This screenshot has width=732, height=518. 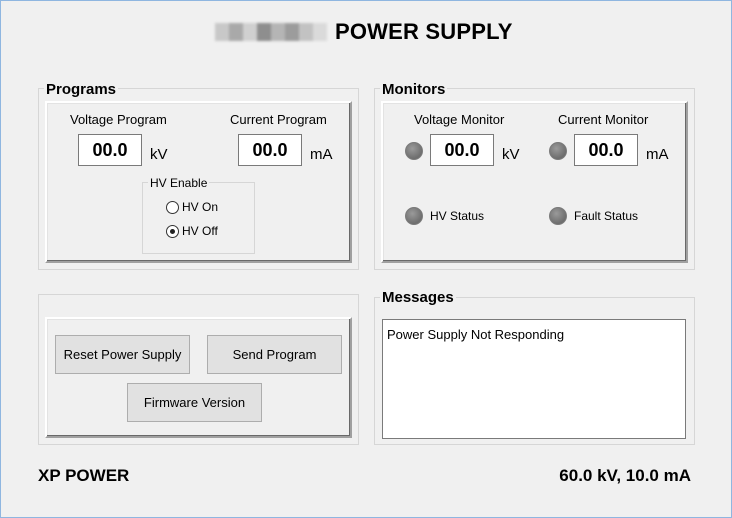 I want to click on current-program-label: Current Program, so click(x=278, y=119).